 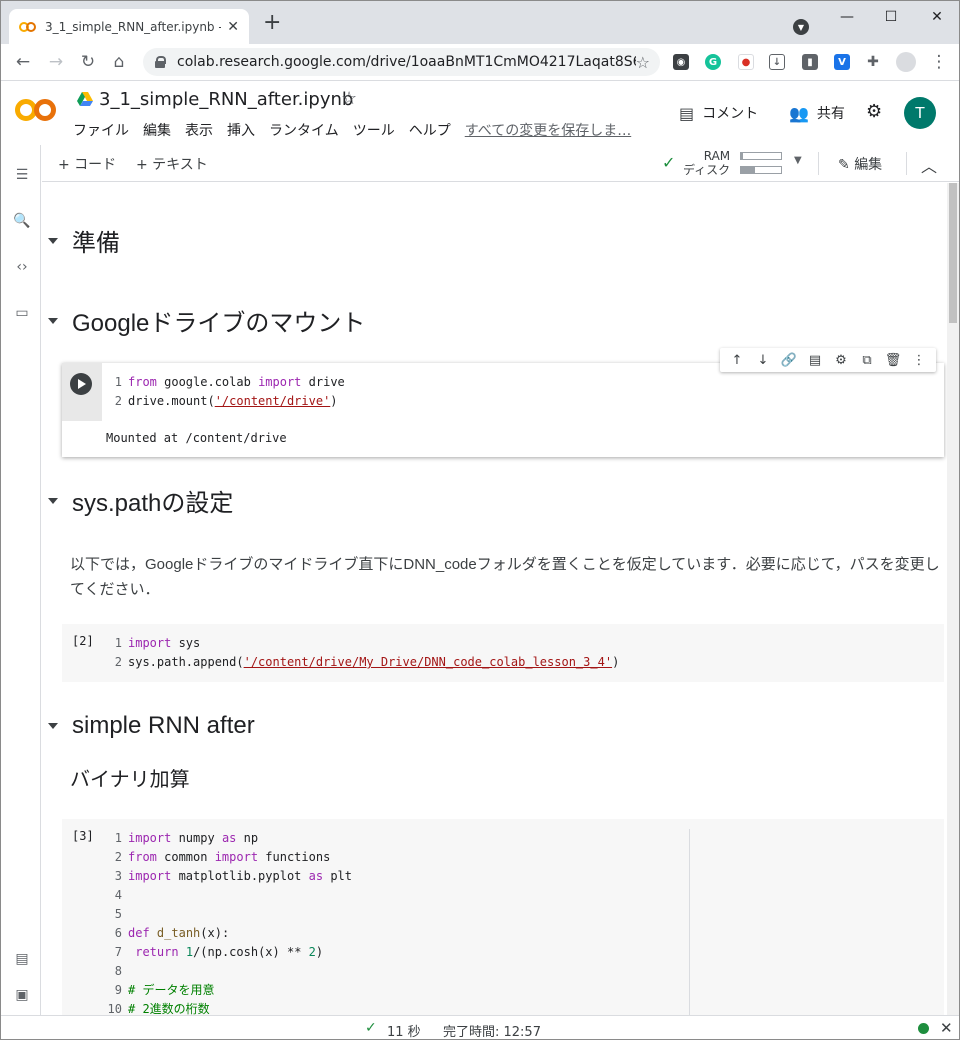 I want to click on search-icon: 🔍, so click(x=22, y=221).